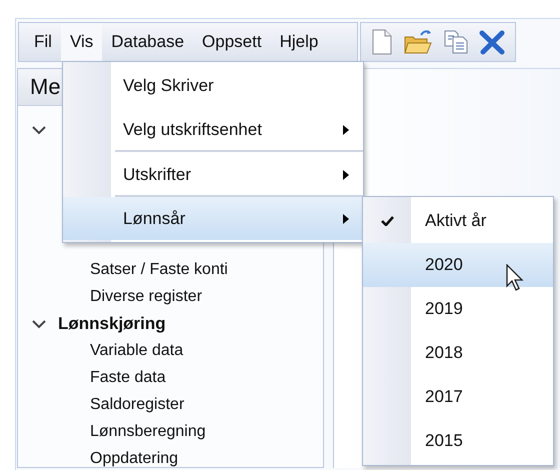 The width and height of the screenshot is (560, 470). Describe the element at coordinates (170, 377) in the screenshot. I see `tree-item: Faste data` at that location.